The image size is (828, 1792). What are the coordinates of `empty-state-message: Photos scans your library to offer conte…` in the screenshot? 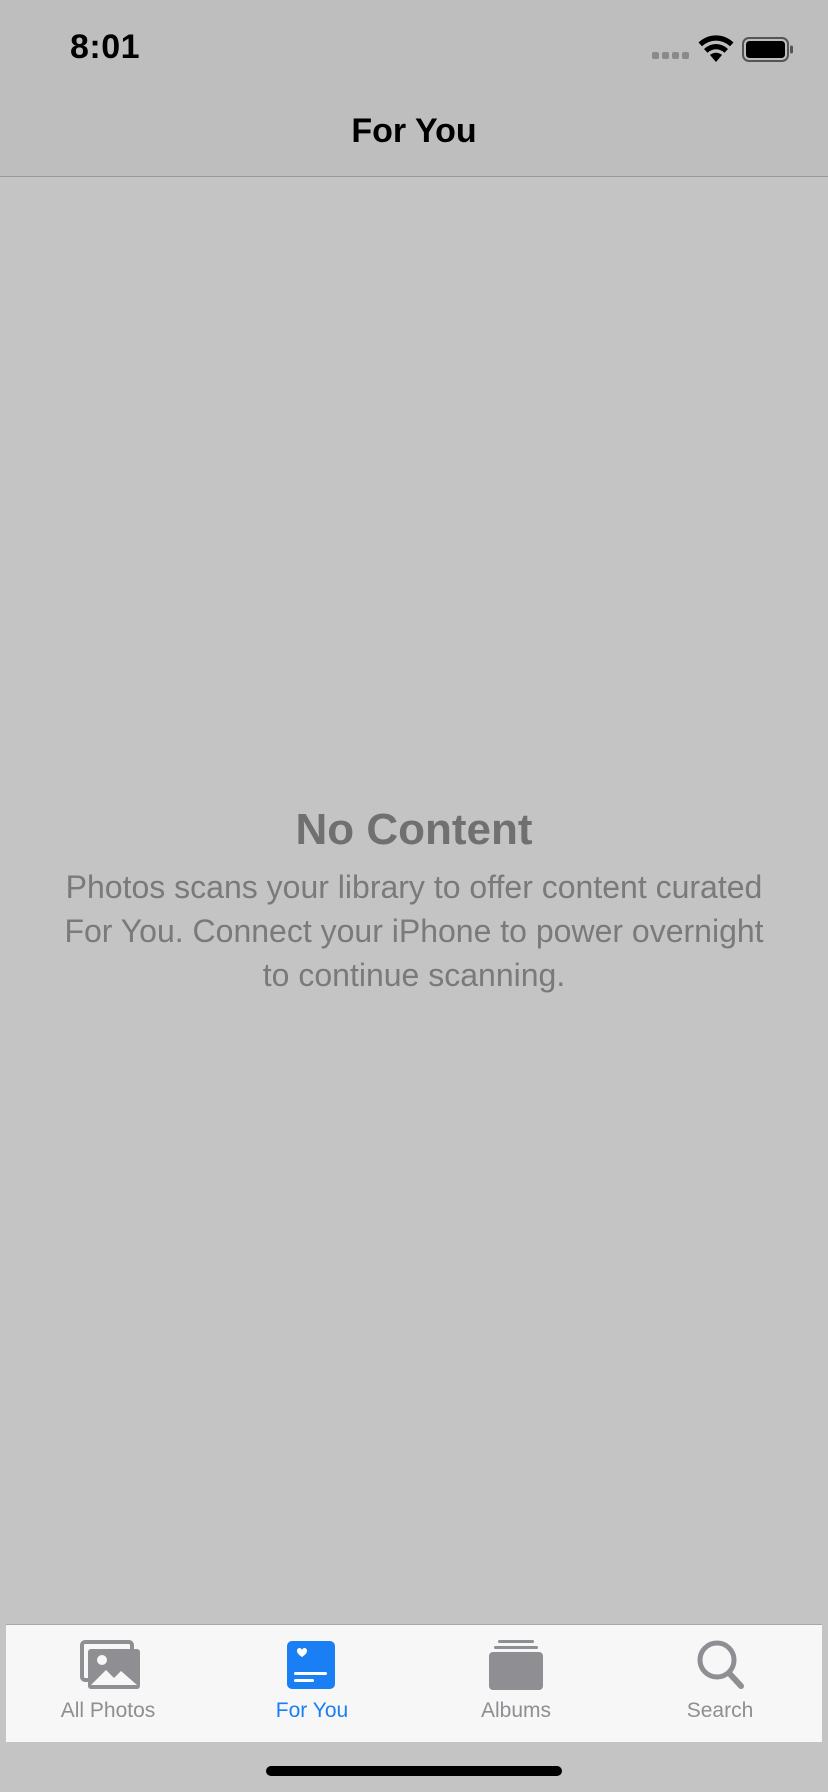 It's located at (414, 931).